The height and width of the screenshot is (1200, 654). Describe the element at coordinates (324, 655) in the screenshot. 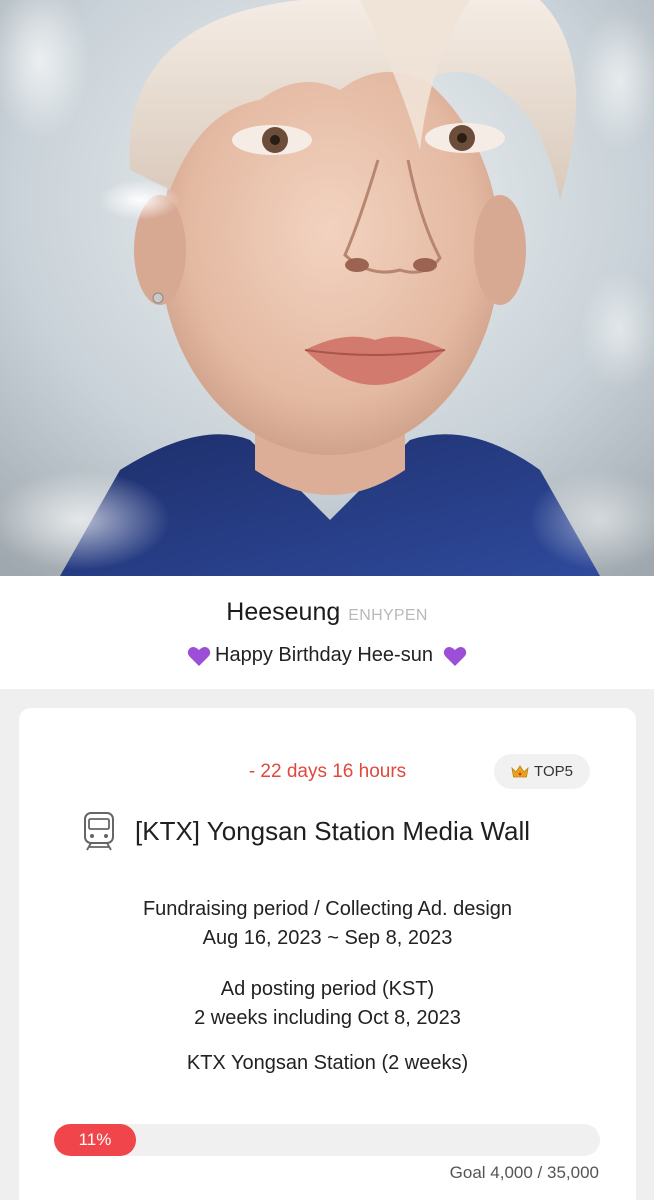

I see `birthday-message-text: Happy Birthday Hee-sun` at that location.